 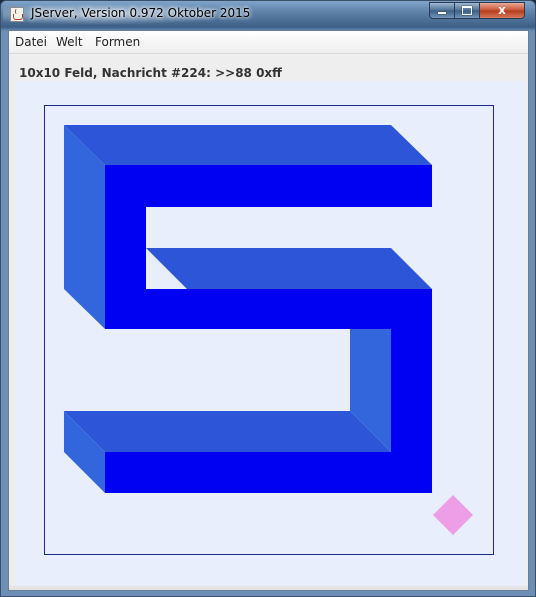 What do you see at coordinates (442, 13) in the screenshot?
I see `minimize-icon` at bounding box center [442, 13].